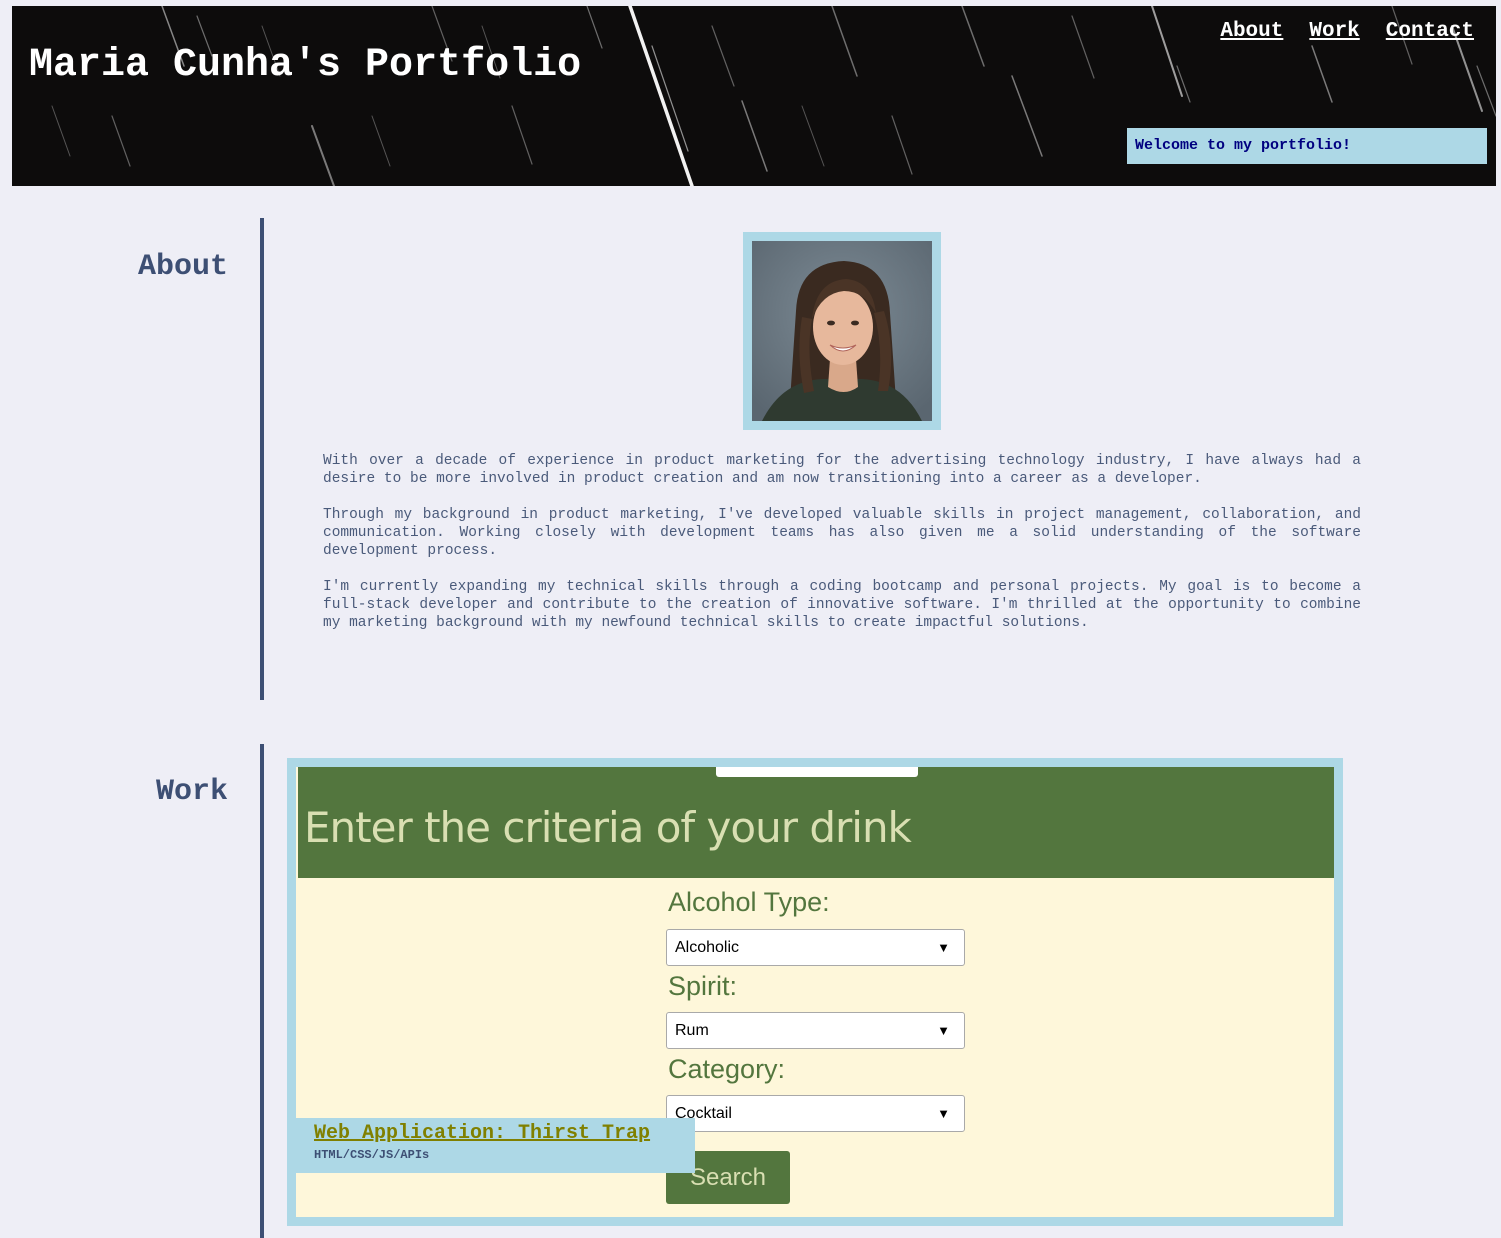 The width and height of the screenshot is (1501, 1238). I want to click on nav-link-work: Work, so click(1334, 31).